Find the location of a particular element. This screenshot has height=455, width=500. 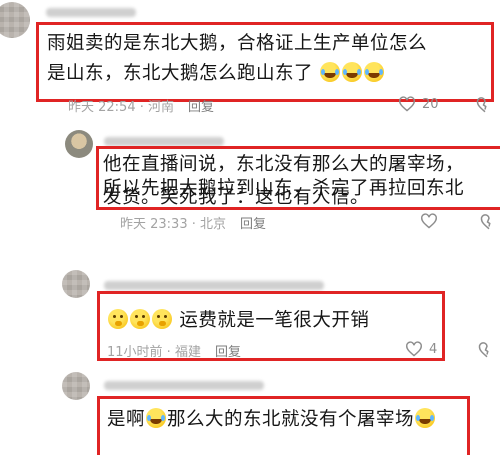

comment-text-line: 那么大的东北就没有个屠宰场 is located at coordinates (291, 419).